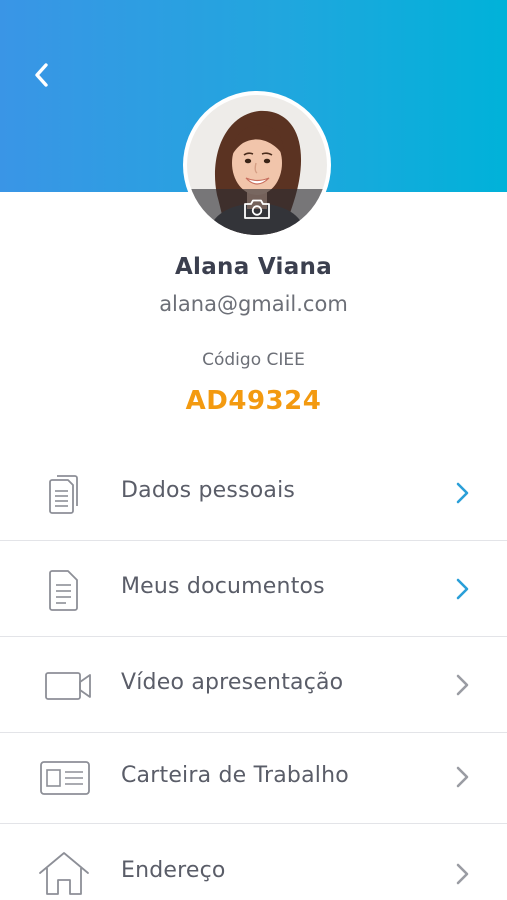  Describe the element at coordinates (257, 209) in the screenshot. I see `camera-icon` at that location.